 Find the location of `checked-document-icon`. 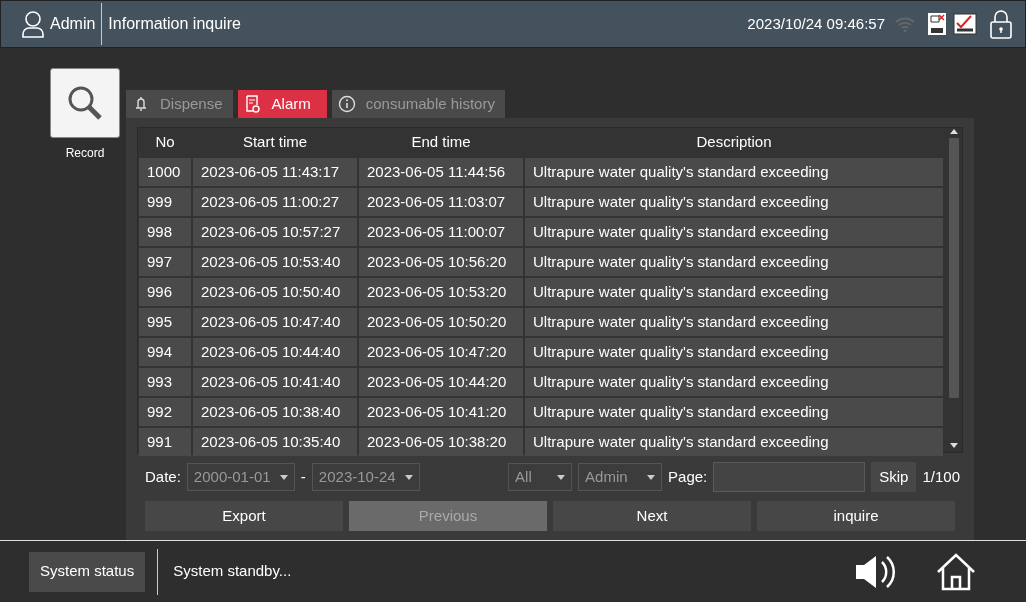

checked-document-icon is located at coordinates (965, 24).